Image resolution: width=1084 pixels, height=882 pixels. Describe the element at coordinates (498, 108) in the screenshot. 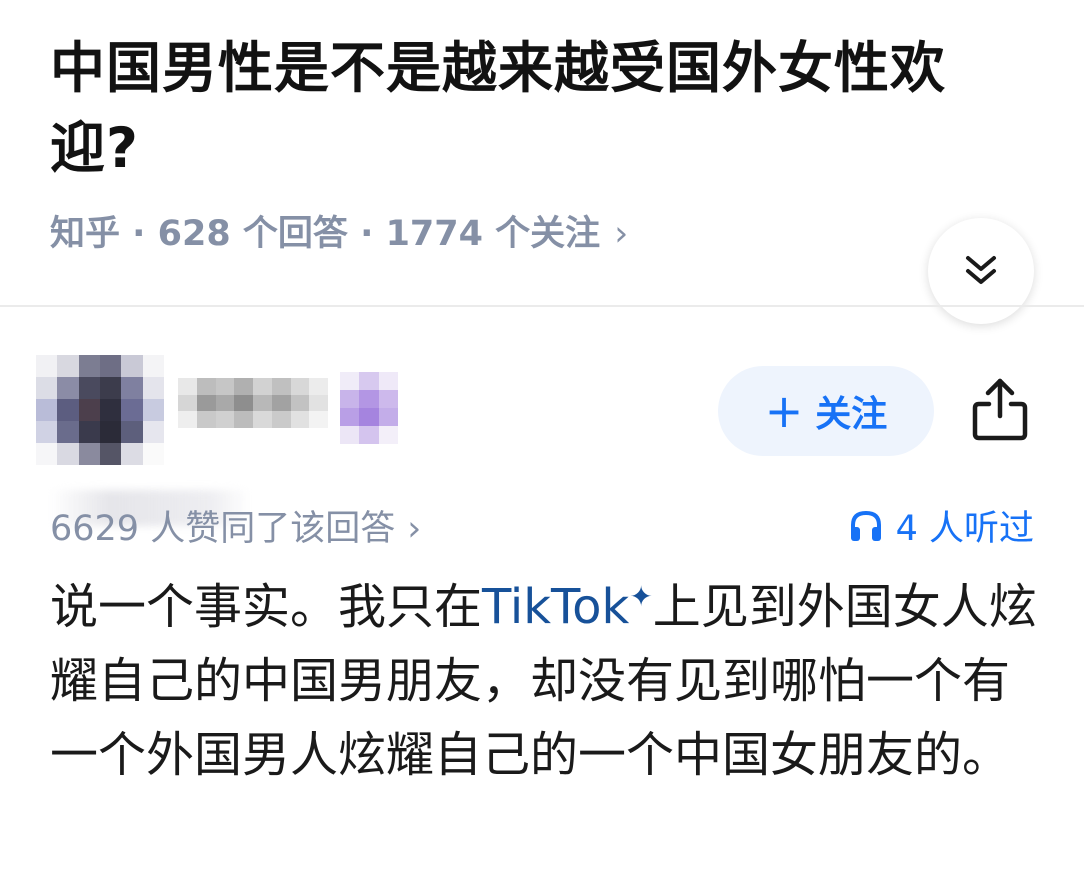

I see `question-title: 中国男性是不是越来越受国外女性欢迎?` at that location.